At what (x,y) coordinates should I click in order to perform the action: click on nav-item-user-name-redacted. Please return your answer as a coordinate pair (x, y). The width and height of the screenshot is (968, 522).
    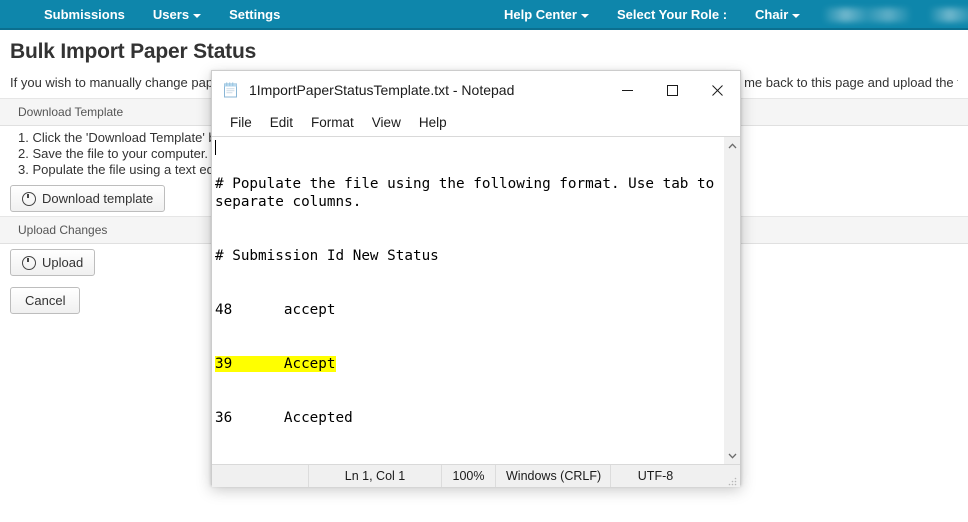
    Looking at the image, I should click on (867, 15).